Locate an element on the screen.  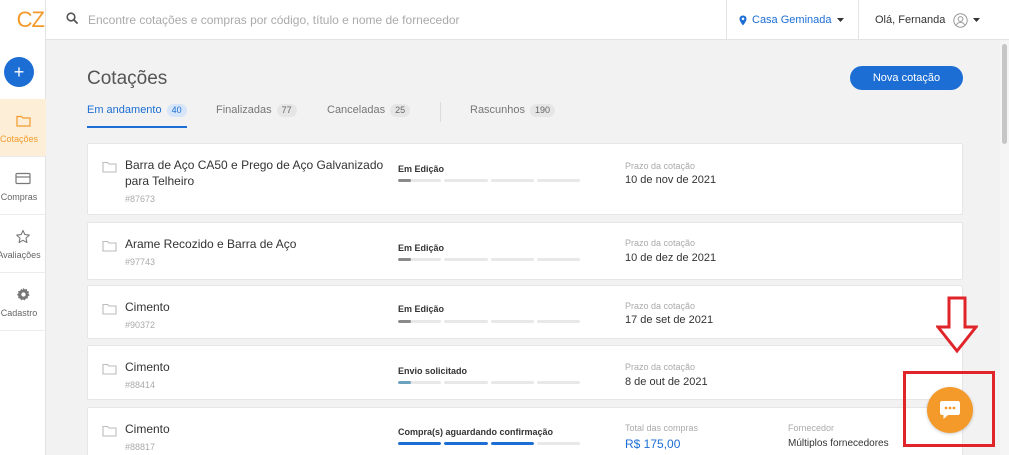
tab-divider is located at coordinates (440, 112).